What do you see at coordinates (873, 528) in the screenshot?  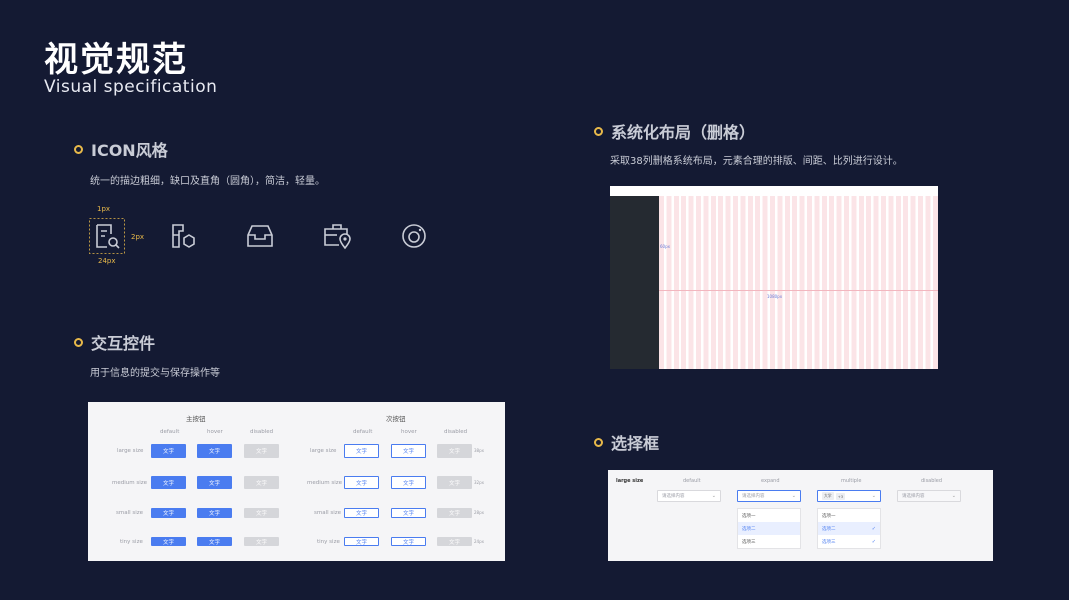 I see `check-icon: ✓` at bounding box center [873, 528].